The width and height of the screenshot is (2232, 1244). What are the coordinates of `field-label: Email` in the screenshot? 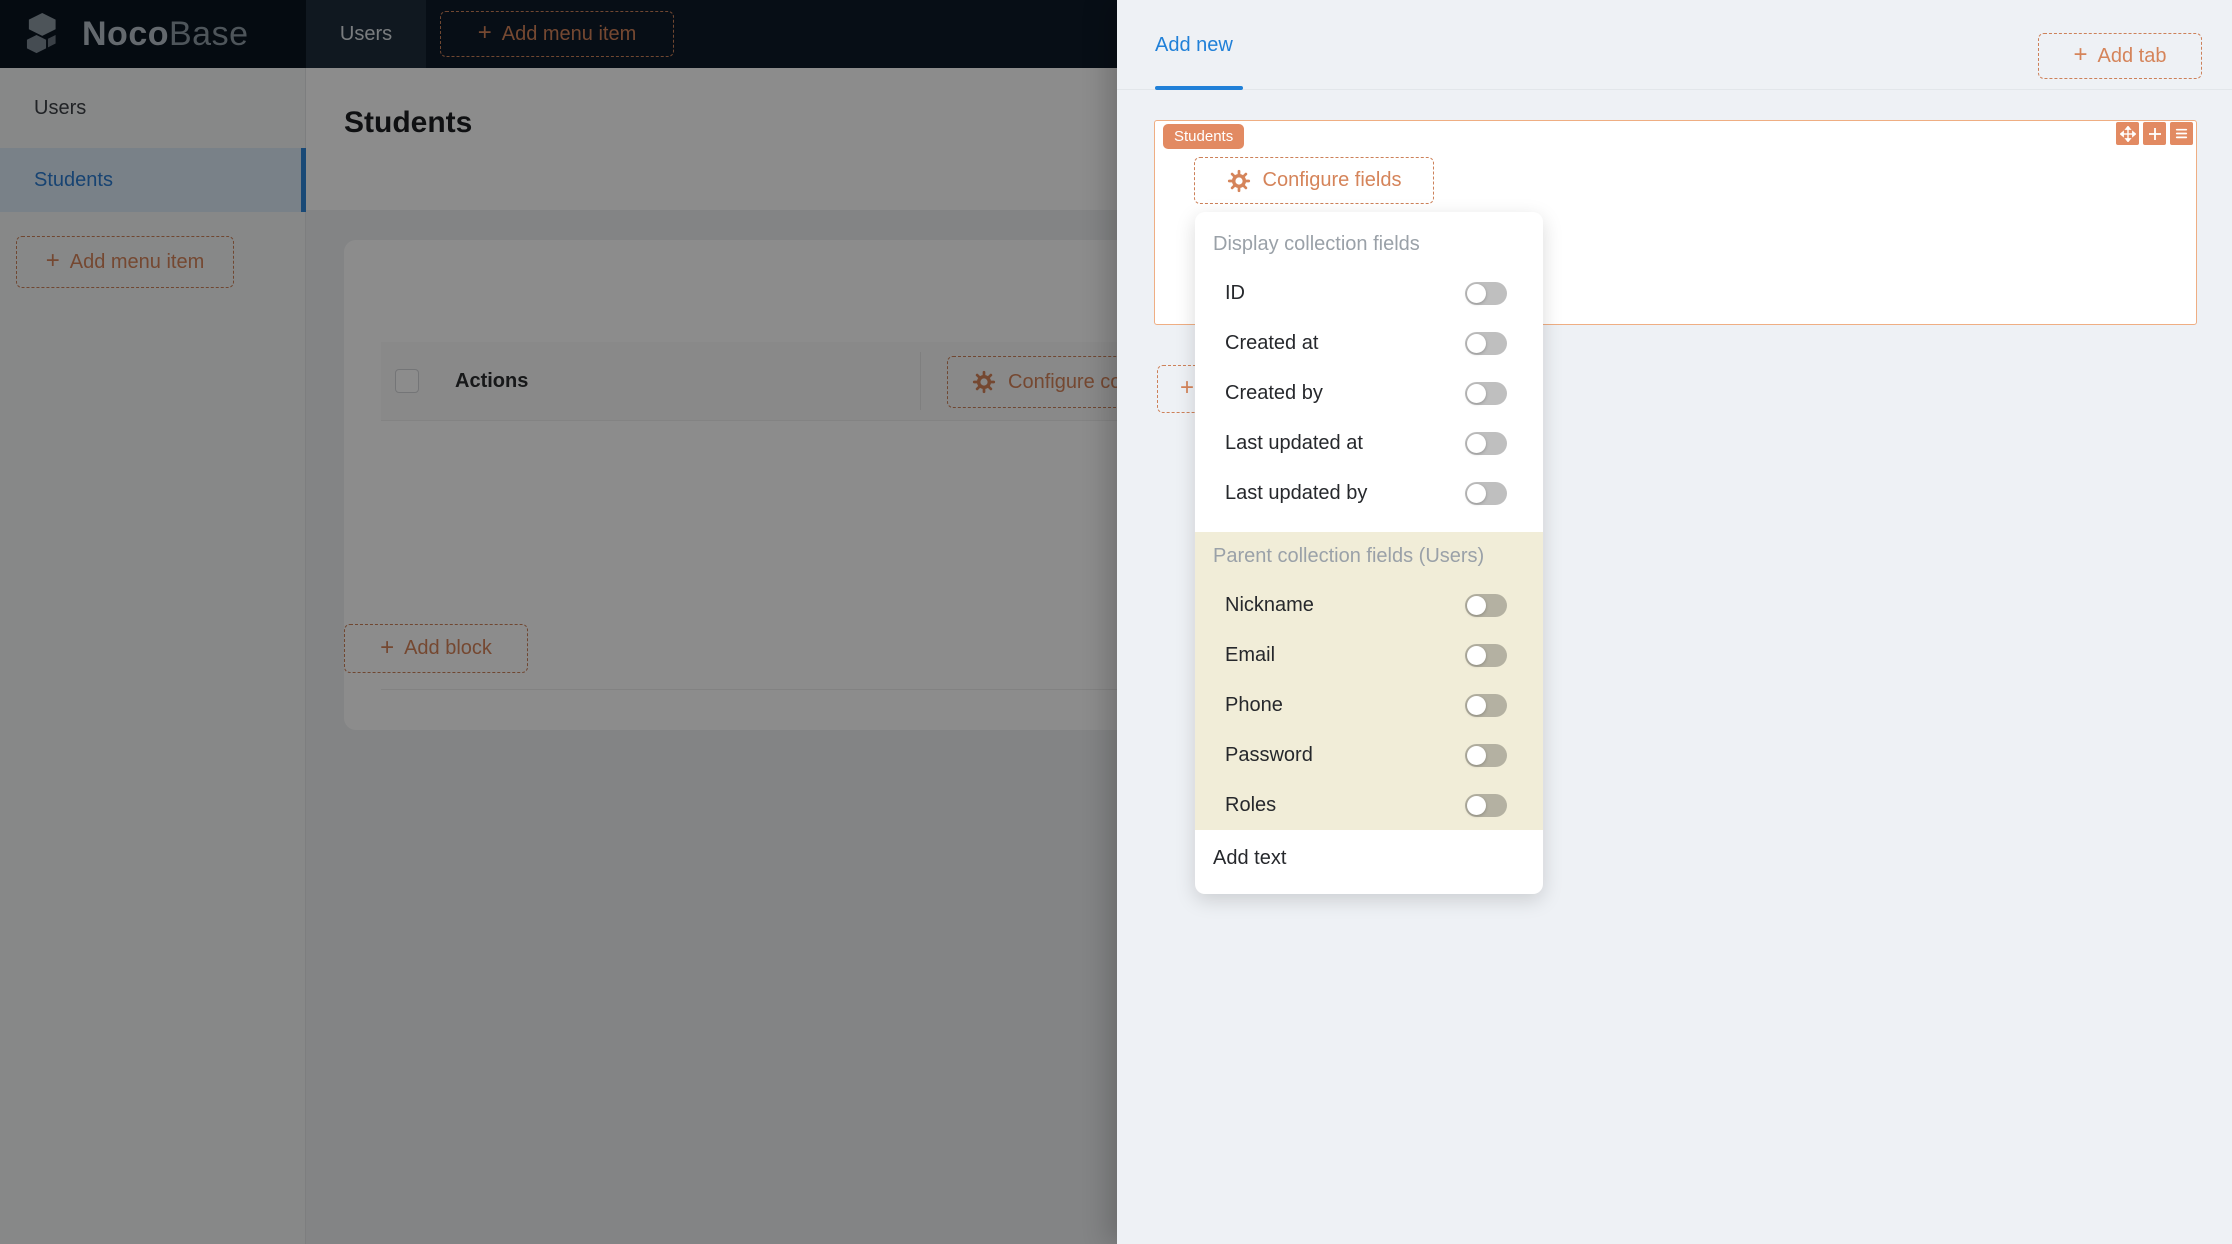 It's located at (1250, 654).